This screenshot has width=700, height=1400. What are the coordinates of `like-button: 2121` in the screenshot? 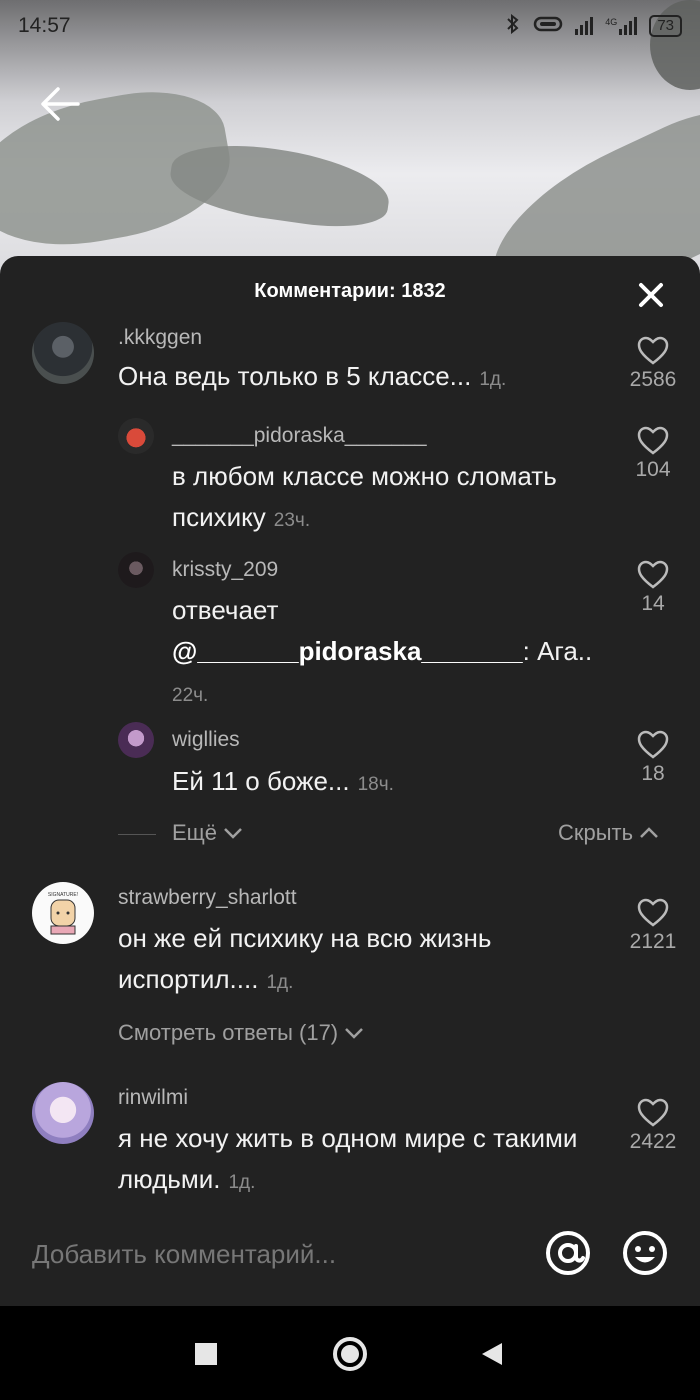 It's located at (653, 926).